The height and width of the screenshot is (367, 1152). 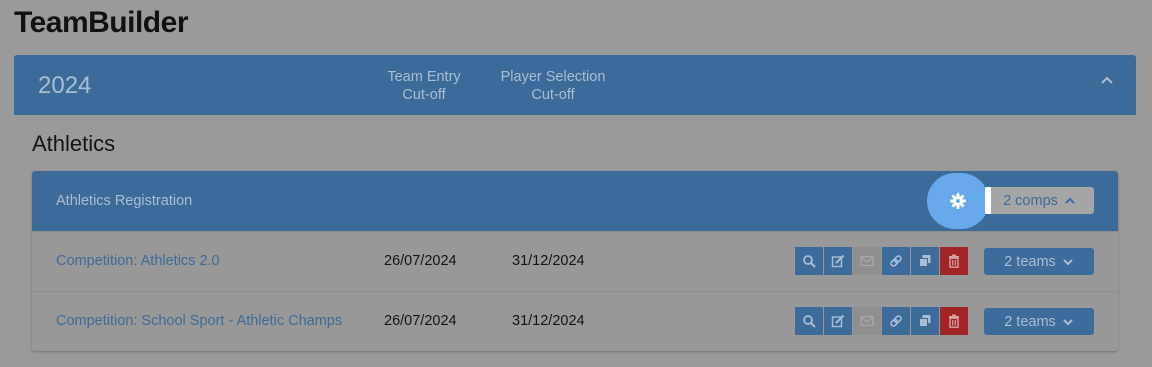 What do you see at coordinates (553, 77) in the screenshot?
I see `player-selection-cutoff-line1: Player Selection` at bounding box center [553, 77].